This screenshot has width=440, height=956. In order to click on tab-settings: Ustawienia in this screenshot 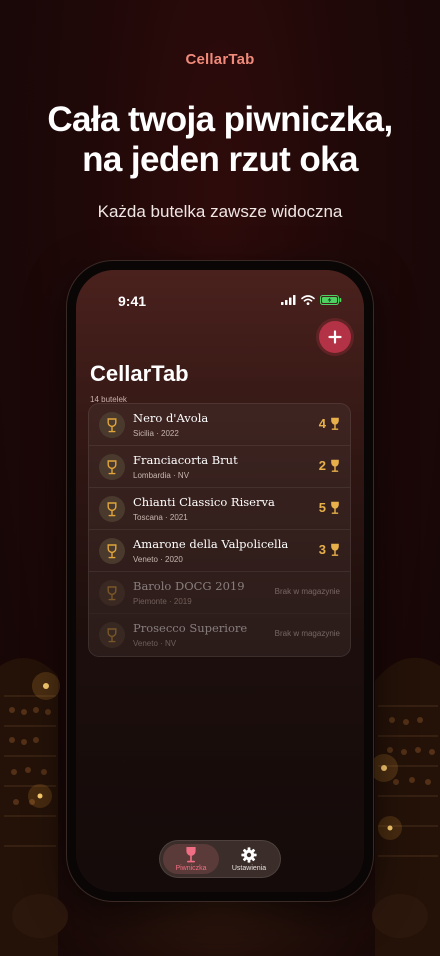, I will do `click(249, 859)`.